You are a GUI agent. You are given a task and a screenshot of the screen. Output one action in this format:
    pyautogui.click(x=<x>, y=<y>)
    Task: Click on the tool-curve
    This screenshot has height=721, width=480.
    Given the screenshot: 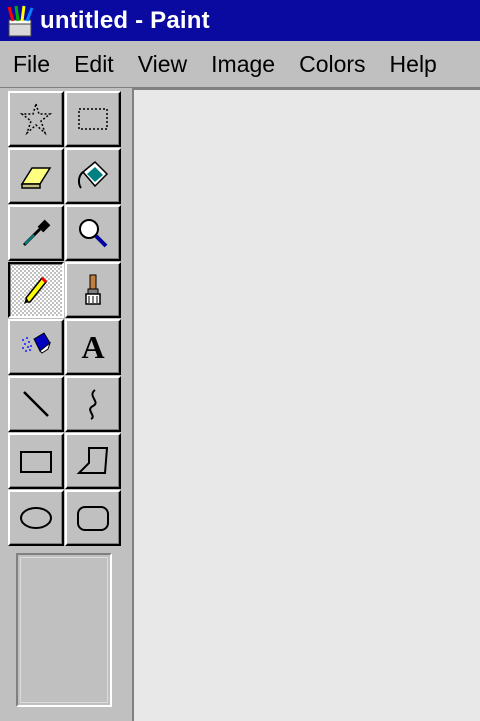 What is the action you would take?
    pyautogui.click(x=93, y=404)
    